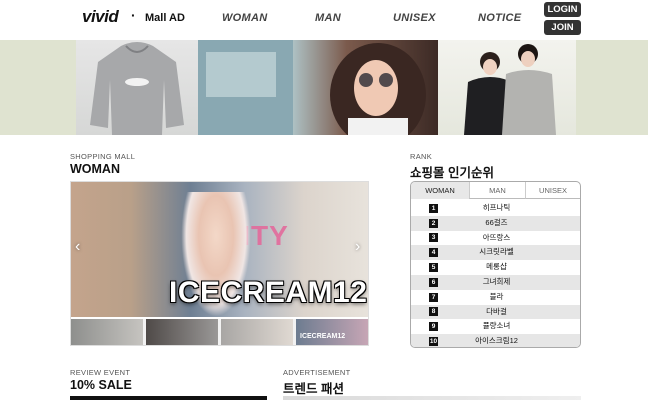 The height and width of the screenshot is (400, 648). What do you see at coordinates (433, 342) in the screenshot?
I see `rank-number-badge: 10` at bounding box center [433, 342].